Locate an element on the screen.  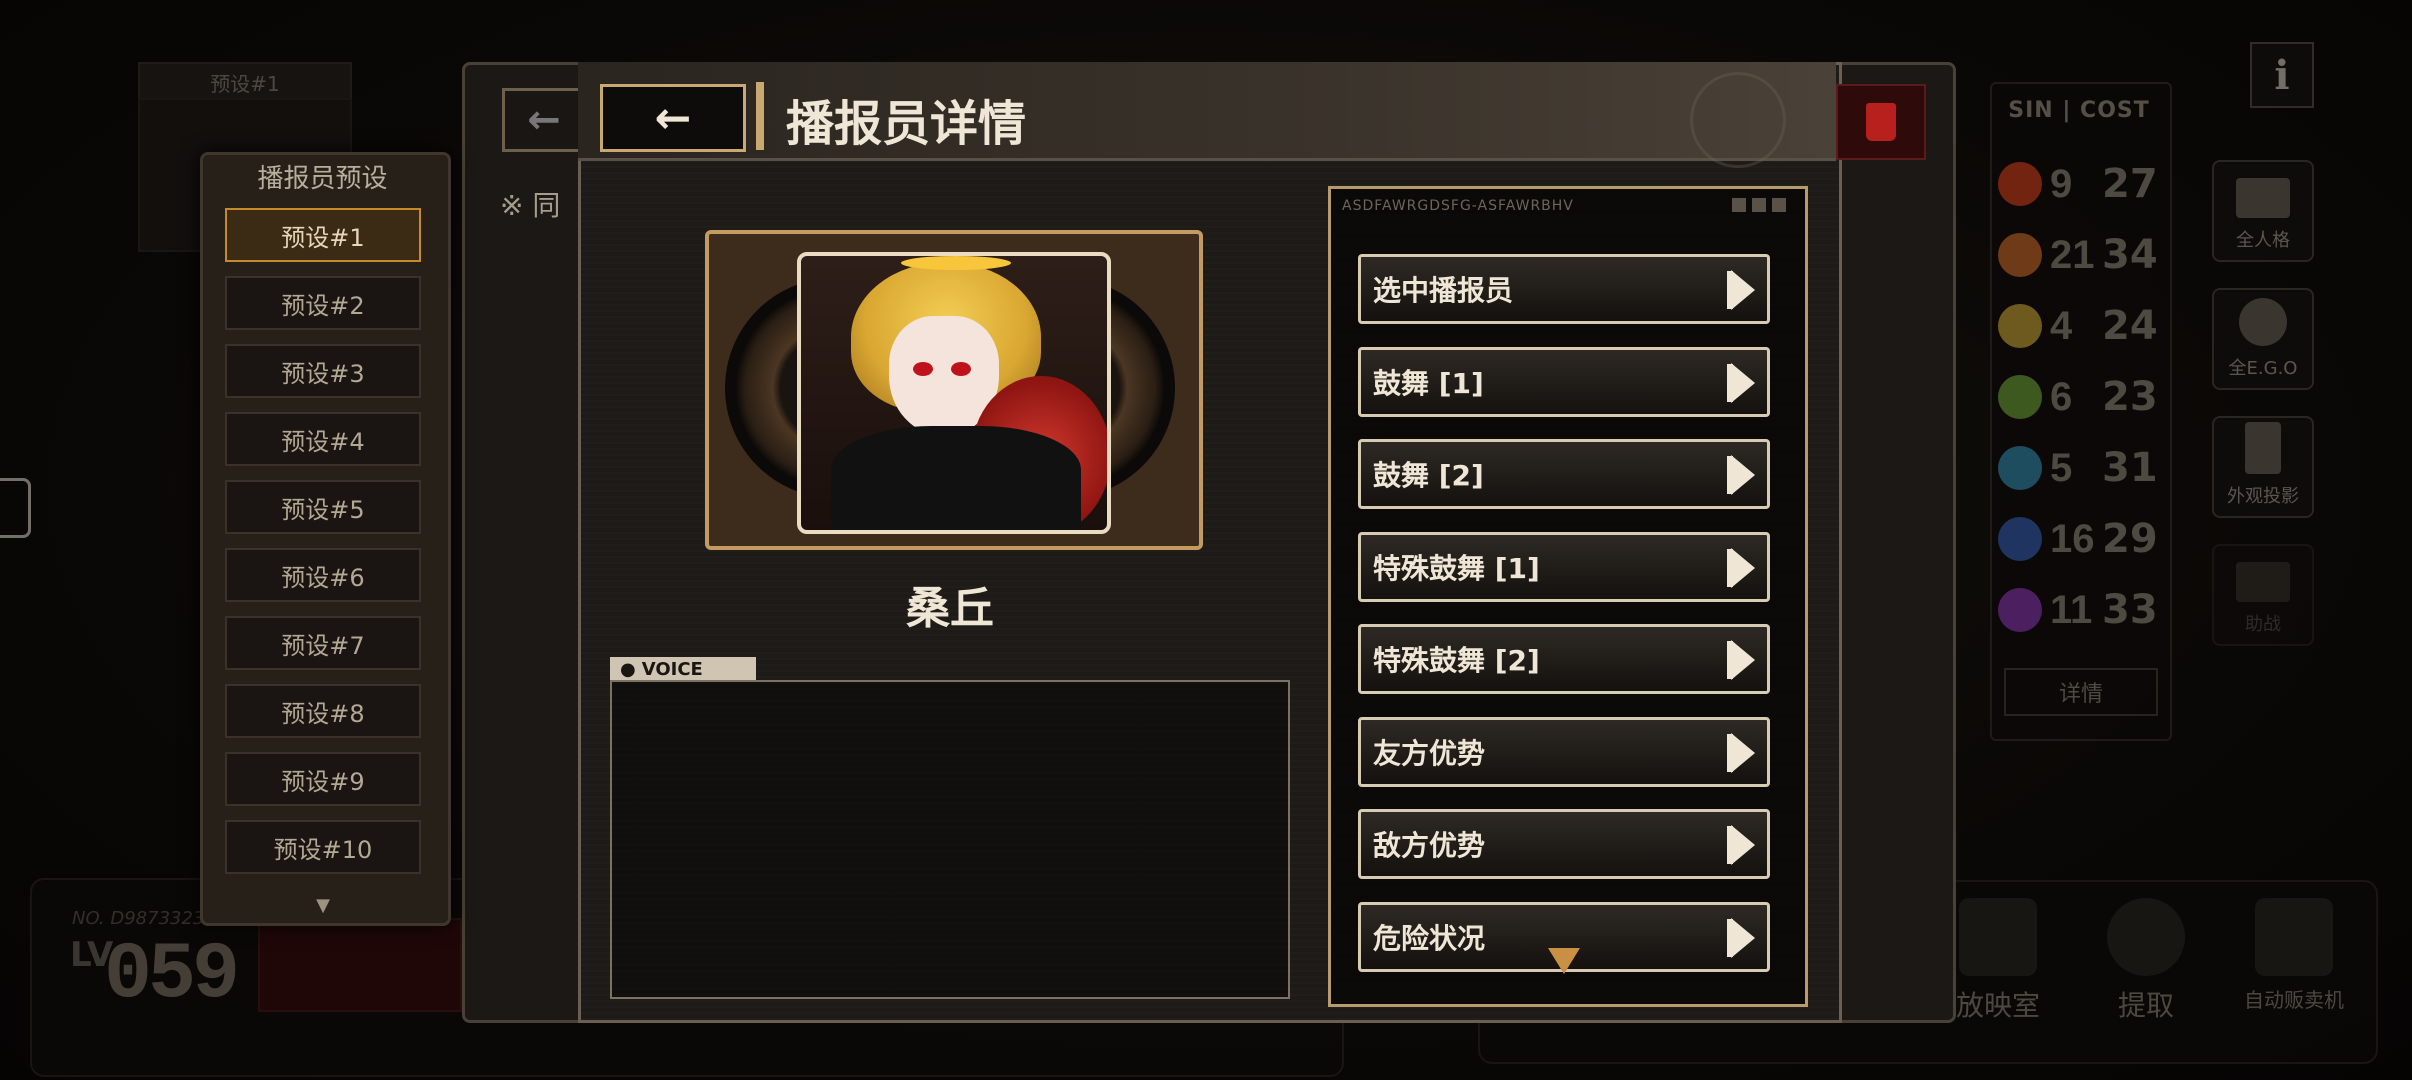
portrait-halo is located at coordinates (956, 263).